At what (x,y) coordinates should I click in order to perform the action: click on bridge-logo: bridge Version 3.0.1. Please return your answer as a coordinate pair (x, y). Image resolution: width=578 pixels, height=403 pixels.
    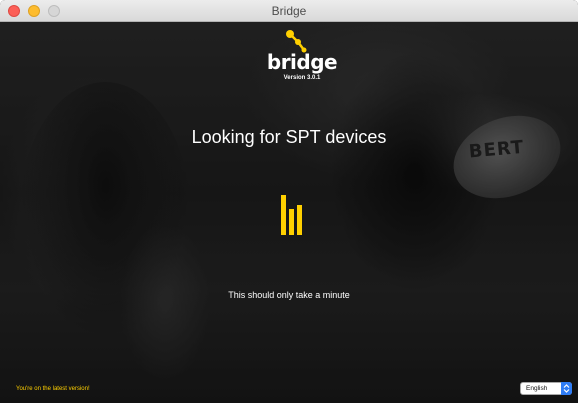
    Looking at the image, I should click on (302, 58).